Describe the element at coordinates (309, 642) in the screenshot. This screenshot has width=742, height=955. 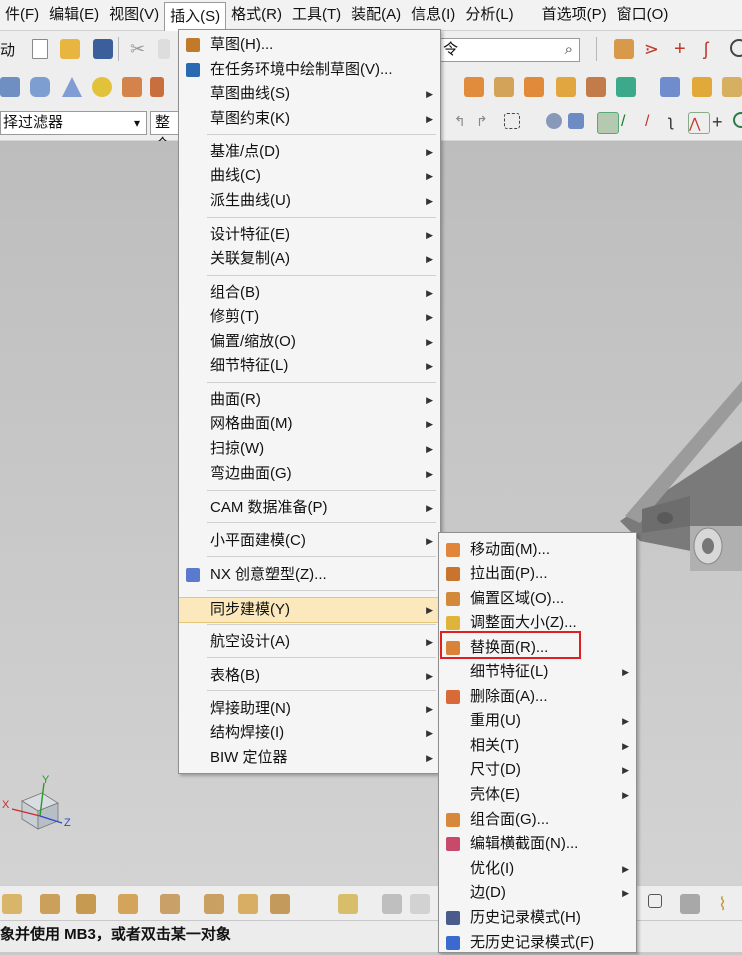
I see `insert-menu-item: 航空设计(A) ▶` at that location.